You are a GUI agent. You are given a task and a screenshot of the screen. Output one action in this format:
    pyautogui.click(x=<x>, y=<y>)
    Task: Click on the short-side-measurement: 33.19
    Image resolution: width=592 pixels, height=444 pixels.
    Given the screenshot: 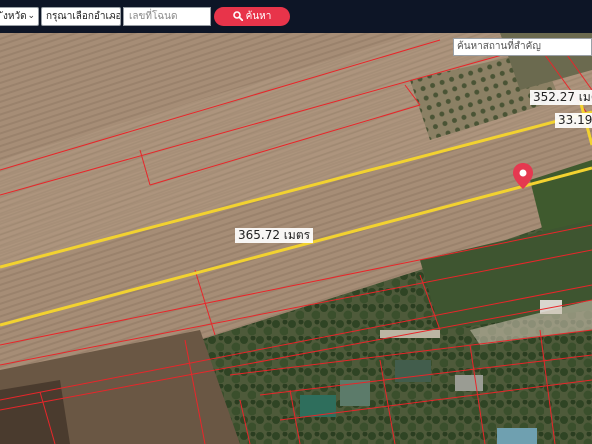 What is the action you would take?
    pyautogui.click(x=573, y=120)
    